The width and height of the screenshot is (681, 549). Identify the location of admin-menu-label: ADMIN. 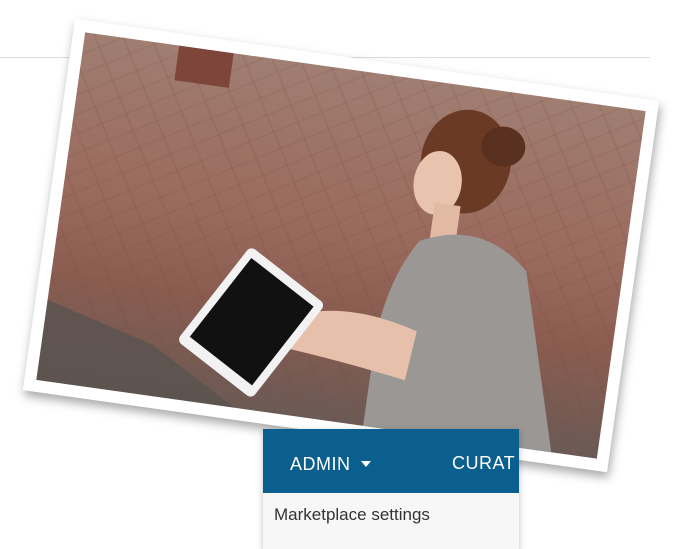
(320, 463).